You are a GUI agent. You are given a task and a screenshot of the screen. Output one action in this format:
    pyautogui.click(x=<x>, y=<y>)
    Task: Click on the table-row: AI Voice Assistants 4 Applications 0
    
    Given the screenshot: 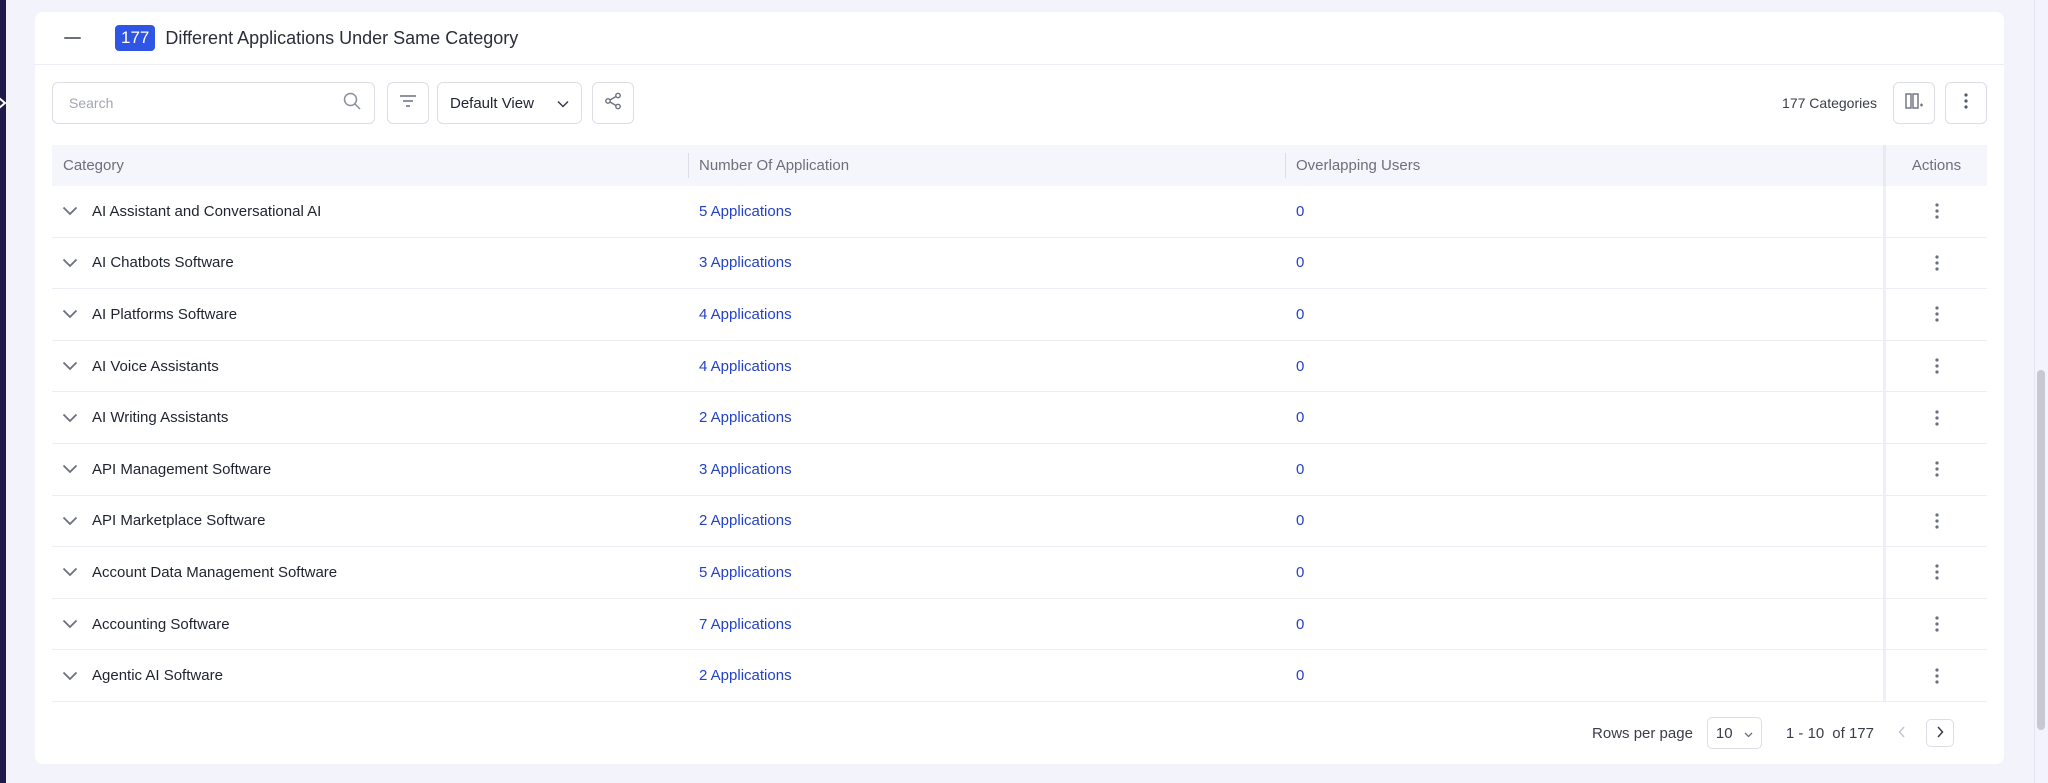 What is the action you would take?
    pyautogui.click(x=1019, y=366)
    